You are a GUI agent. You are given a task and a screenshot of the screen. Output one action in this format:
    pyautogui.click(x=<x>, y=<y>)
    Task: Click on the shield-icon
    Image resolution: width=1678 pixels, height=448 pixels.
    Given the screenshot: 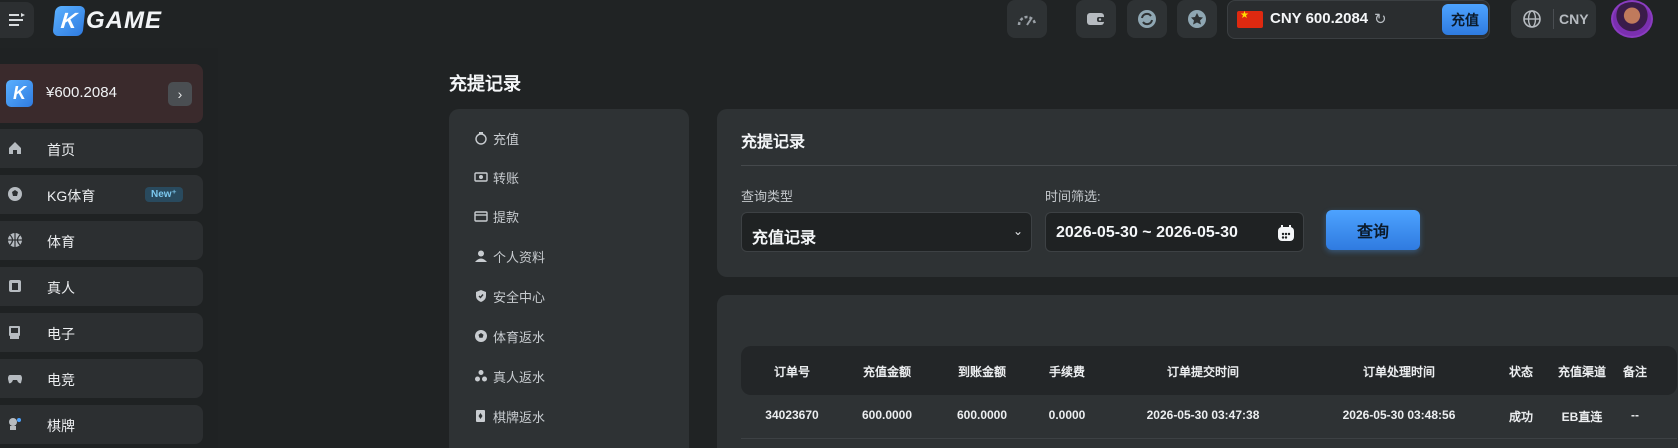 What is the action you would take?
    pyautogui.click(x=481, y=296)
    